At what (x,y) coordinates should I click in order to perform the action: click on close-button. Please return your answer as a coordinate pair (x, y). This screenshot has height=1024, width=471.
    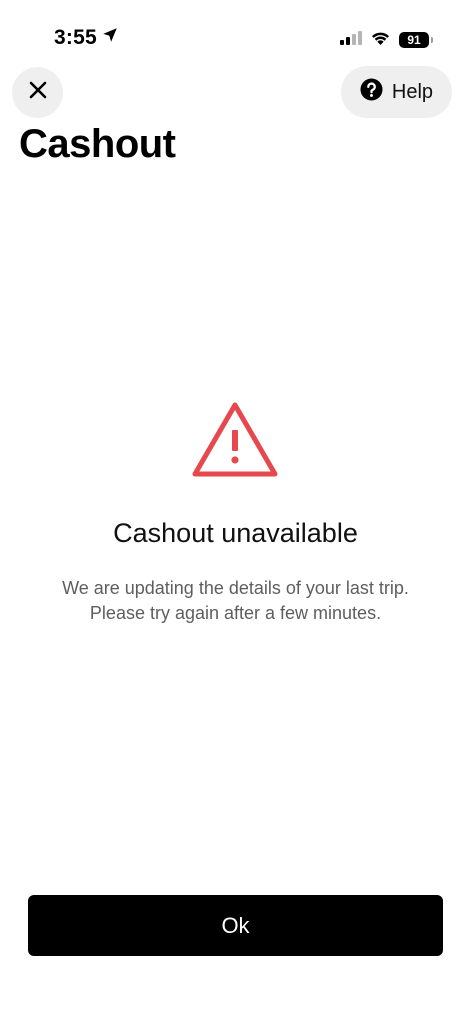
    Looking at the image, I should click on (37, 92).